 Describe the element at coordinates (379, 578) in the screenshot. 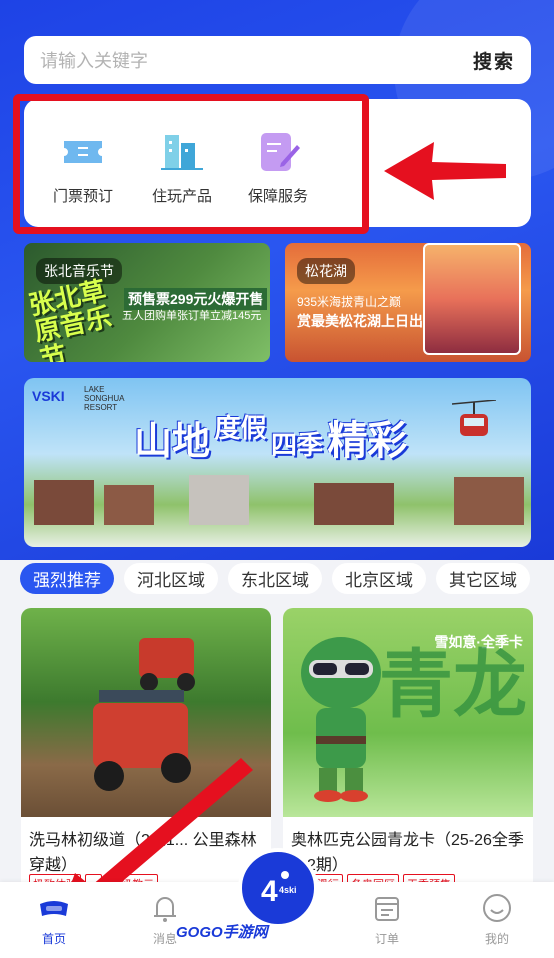

I see `tab-beijing: 北京区域` at that location.